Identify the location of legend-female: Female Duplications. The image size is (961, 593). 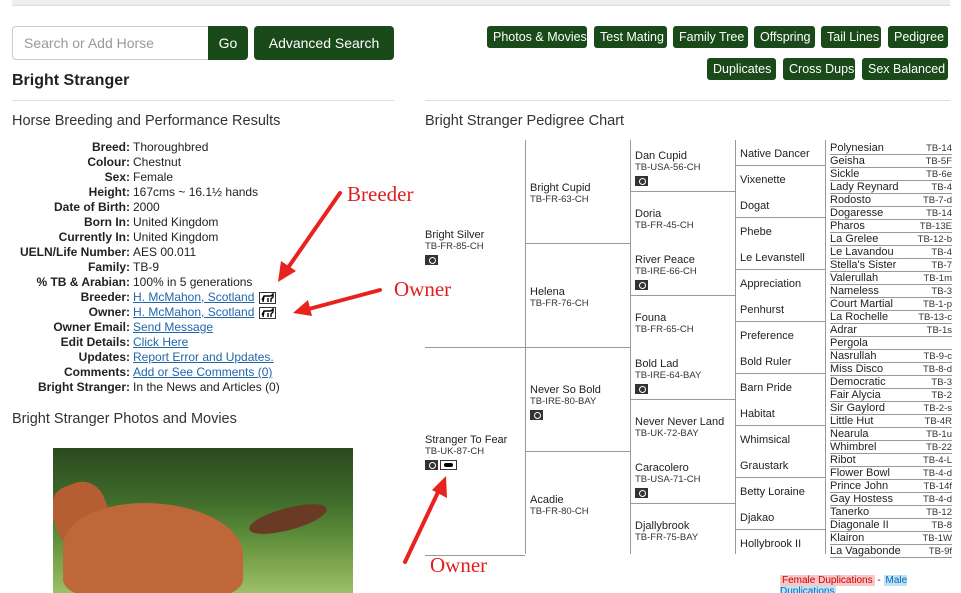
(827, 580).